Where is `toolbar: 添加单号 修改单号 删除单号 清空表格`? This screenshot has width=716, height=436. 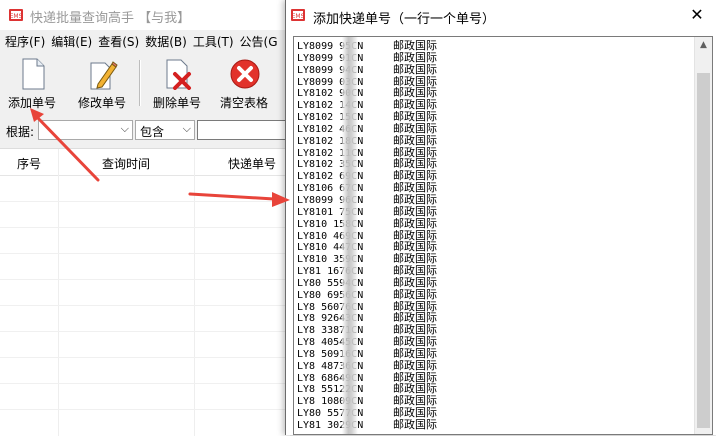
toolbar: 添加单号 修改单号 删除单号 清空表格 is located at coordinates (145, 84).